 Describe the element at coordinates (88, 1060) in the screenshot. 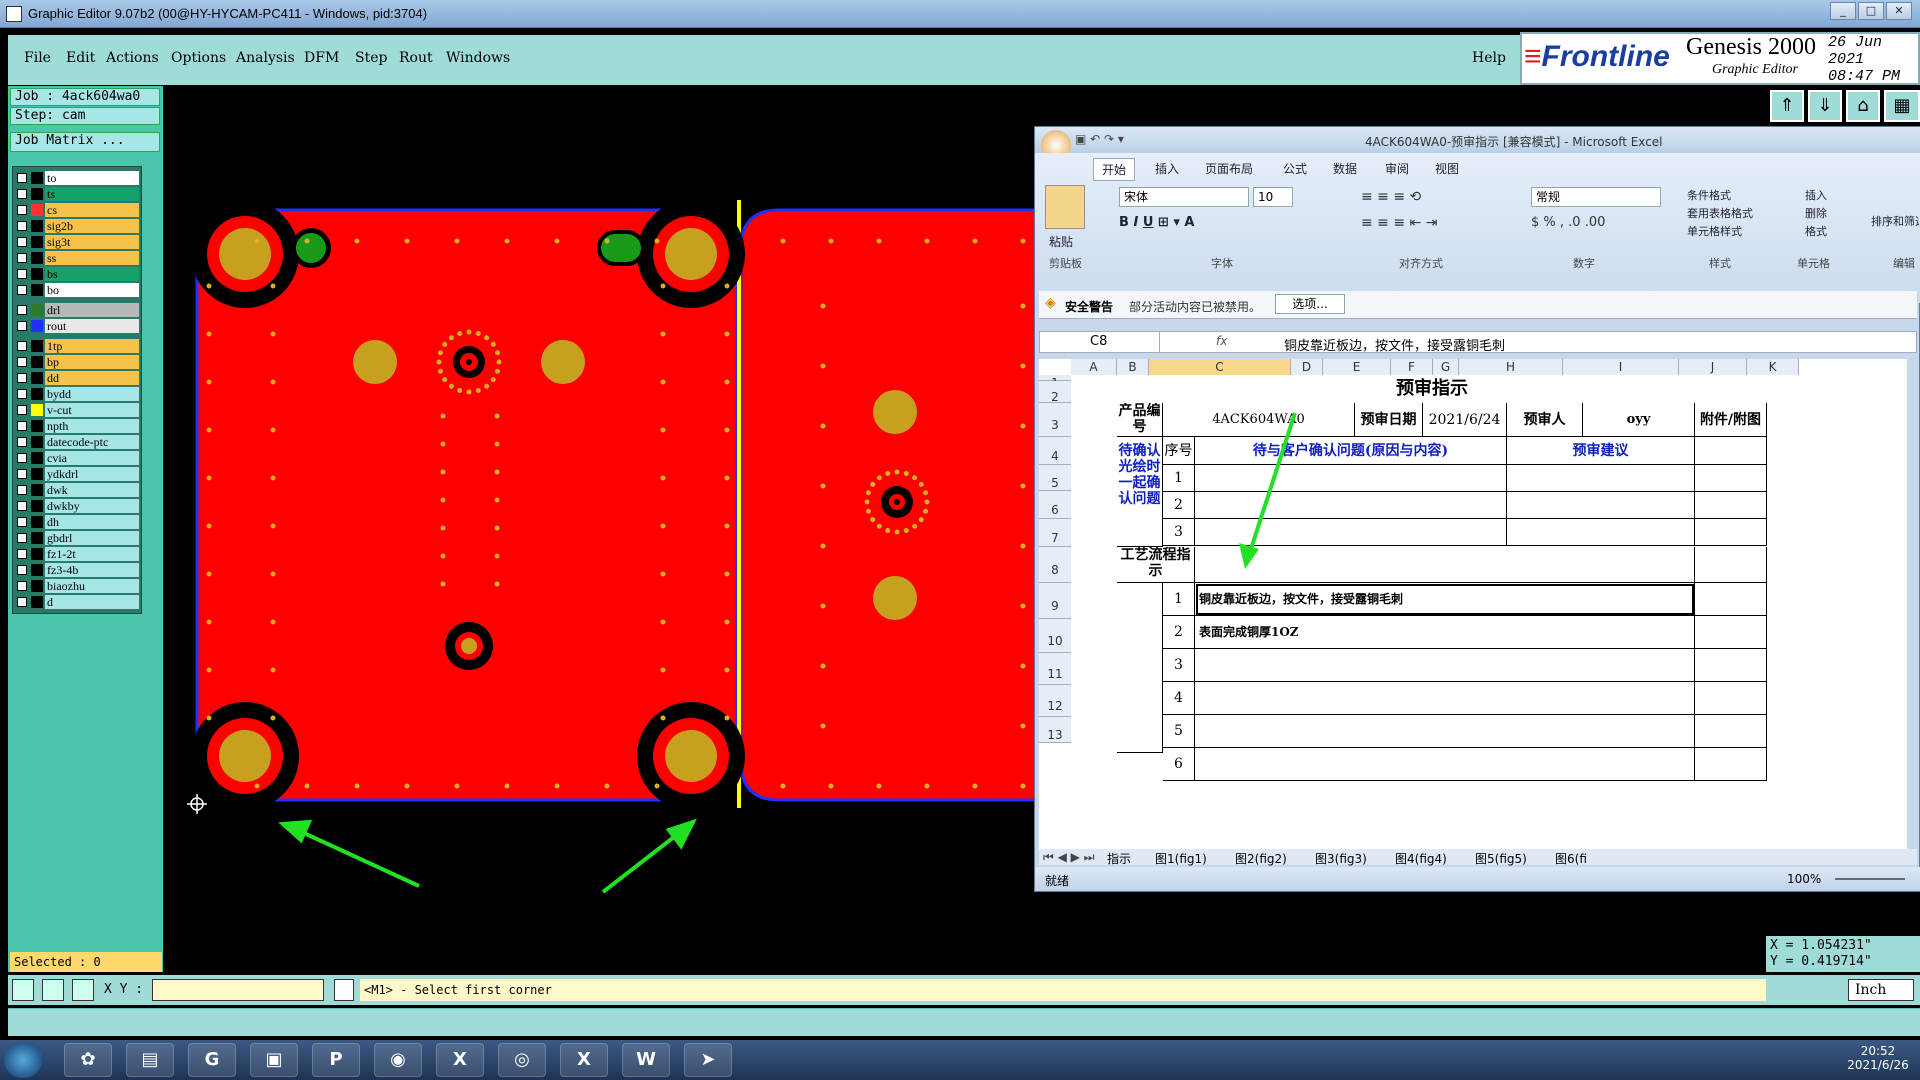

I see `taskbar-app-1: ✿` at that location.